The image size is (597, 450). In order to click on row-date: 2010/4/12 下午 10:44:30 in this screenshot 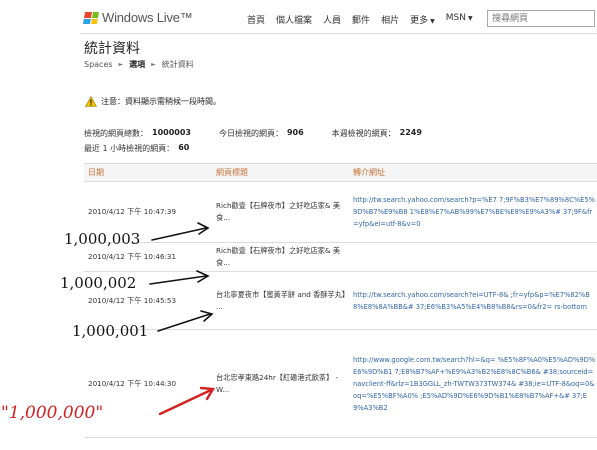, I will do `click(132, 383)`.